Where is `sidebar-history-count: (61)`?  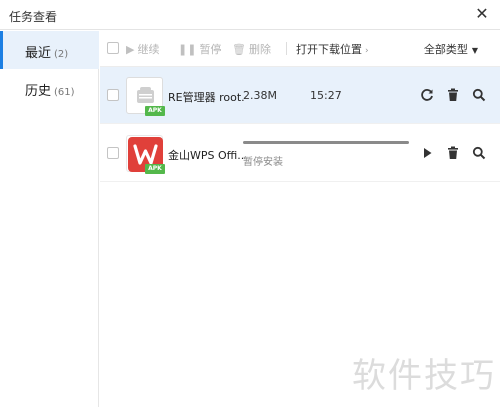
sidebar-history-count: (61) is located at coordinates (64, 92).